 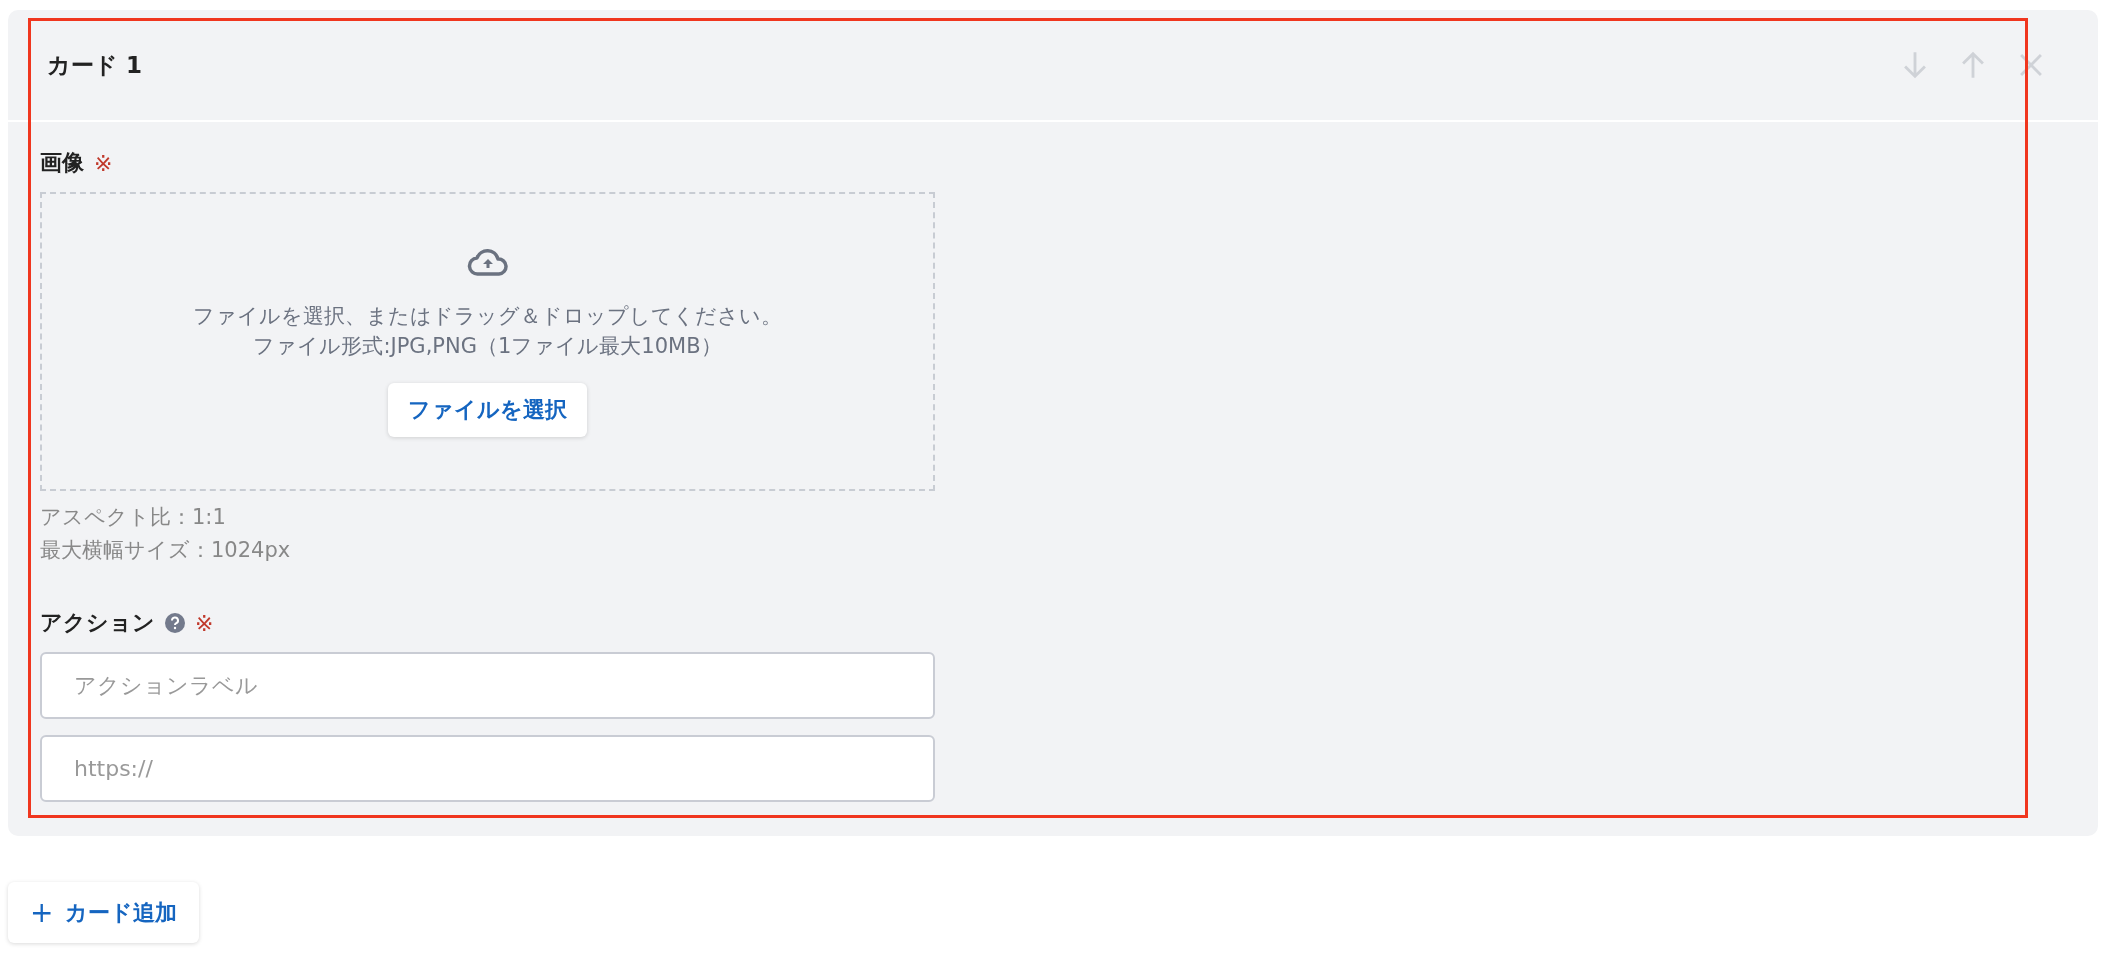 What do you see at coordinates (94, 65) in the screenshot?
I see `card-title: カード 1` at bounding box center [94, 65].